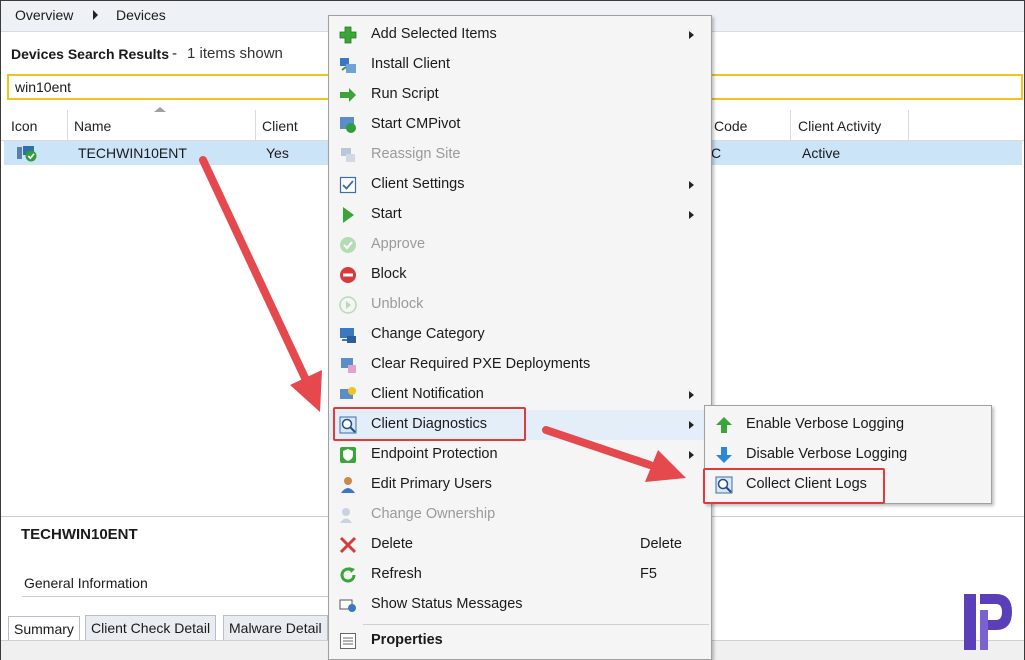  What do you see at coordinates (160, 109) in the screenshot?
I see `sort-ascending-icon` at bounding box center [160, 109].